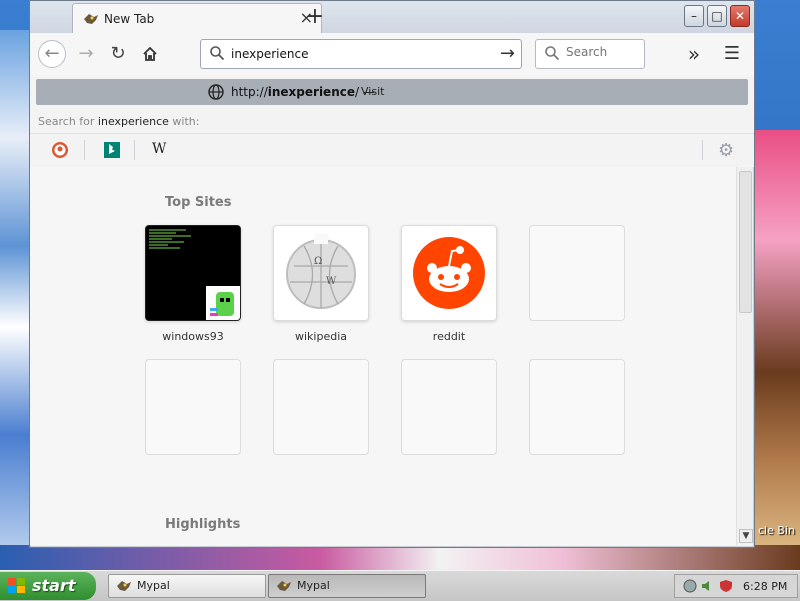  Describe the element at coordinates (392, 92) in the screenshot. I see `suggestion-row: http://inexperience/ — Visit` at that location.